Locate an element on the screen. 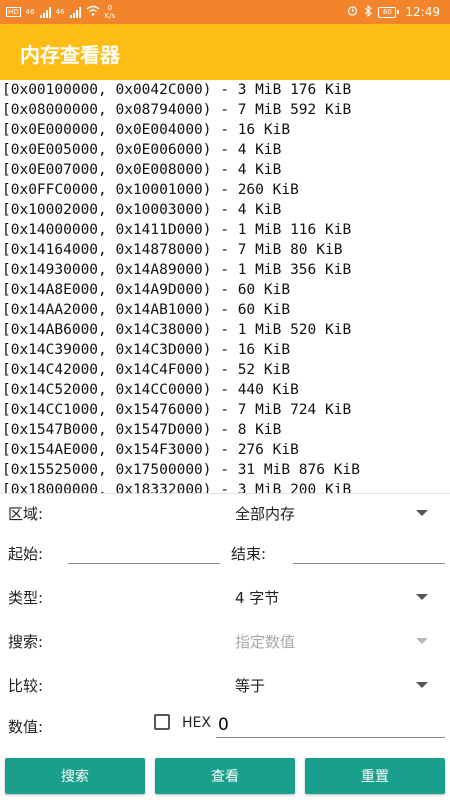 The height and width of the screenshot is (800, 450). region-spinner: 全部内存 is located at coordinates (332, 513).